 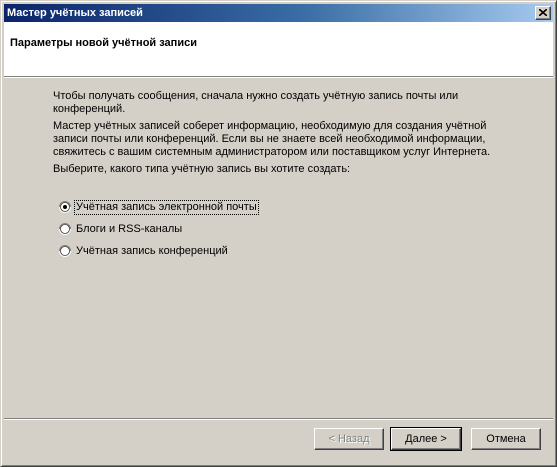 I want to click on cancel-button: Отмена, so click(x=506, y=439).